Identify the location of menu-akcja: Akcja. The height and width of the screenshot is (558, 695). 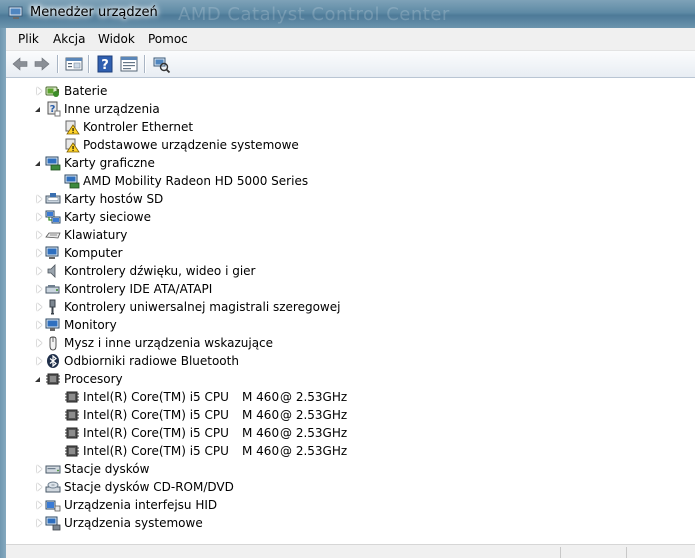
(69, 39).